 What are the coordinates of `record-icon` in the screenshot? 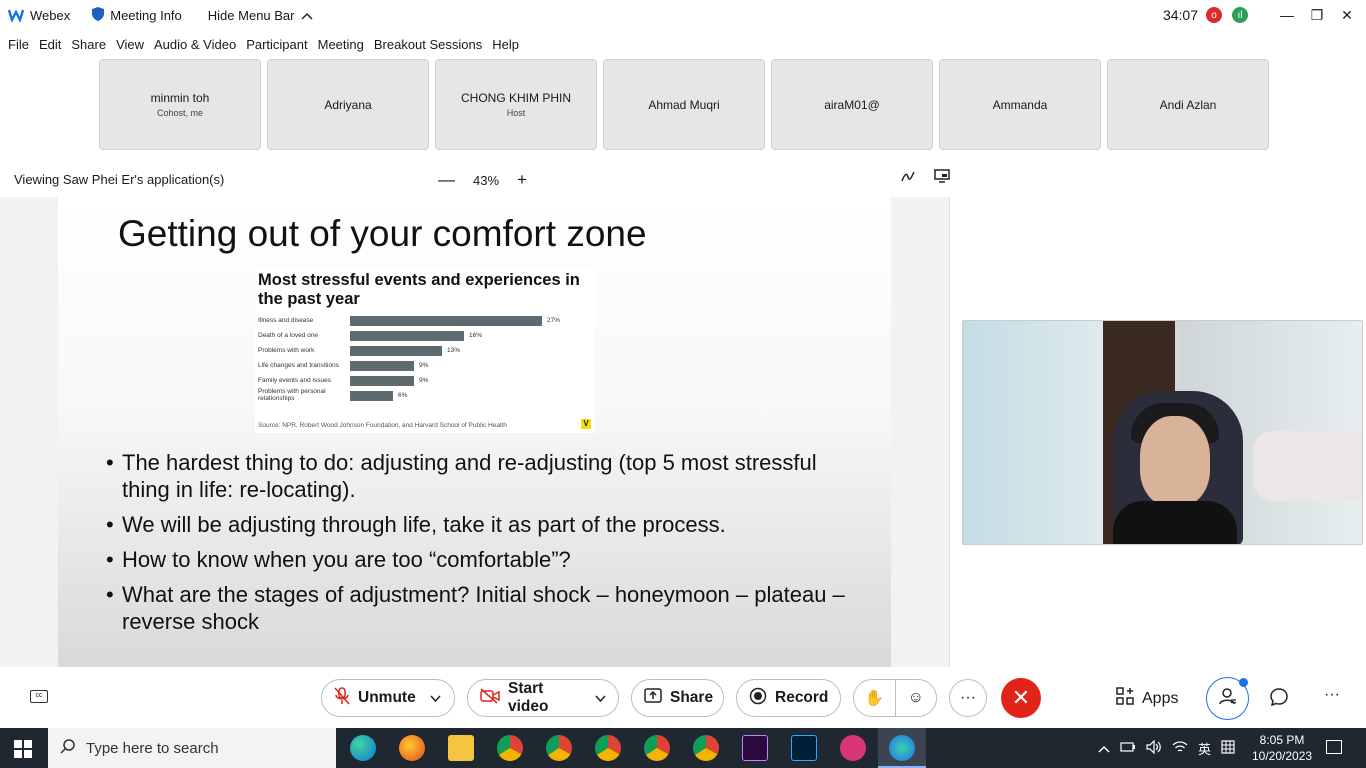 It's located at (758, 698).